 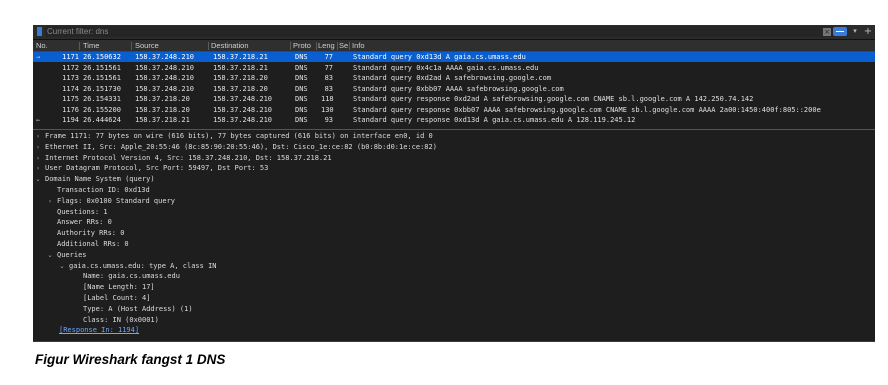 What do you see at coordinates (855, 31) in the screenshot?
I see `chevron-down-icon: ▾` at bounding box center [855, 31].